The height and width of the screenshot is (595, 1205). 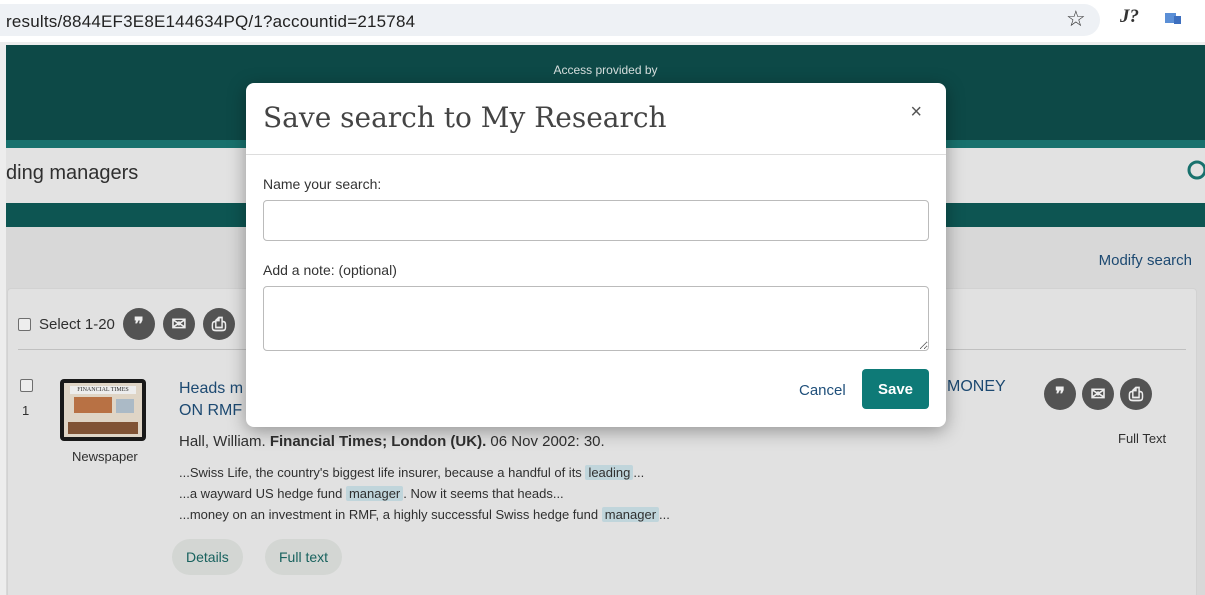 What do you see at coordinates (596, 220) in the screenshot?
I see `search-name-input` at bounding box center [596, 220].